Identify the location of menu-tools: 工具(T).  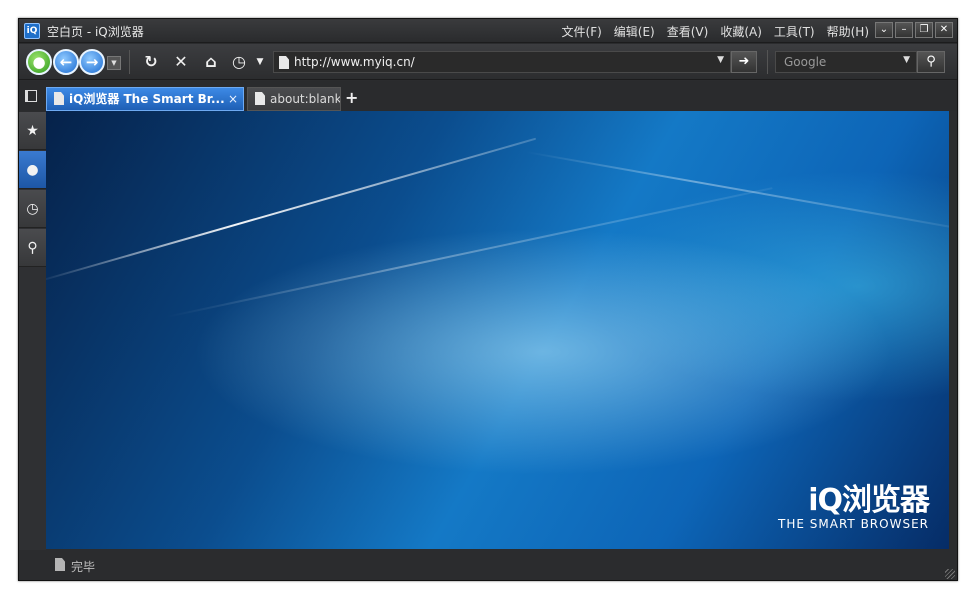
(794, 31).